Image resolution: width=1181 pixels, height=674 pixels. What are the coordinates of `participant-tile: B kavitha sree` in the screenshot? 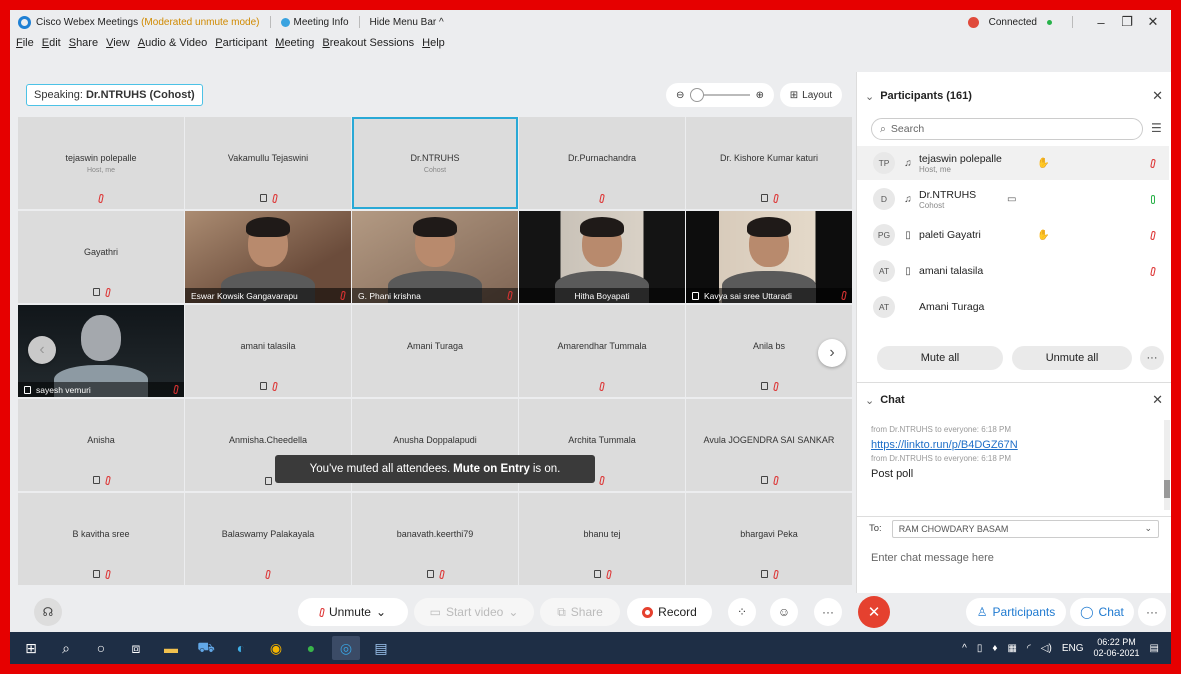 It's located at (101, 539).